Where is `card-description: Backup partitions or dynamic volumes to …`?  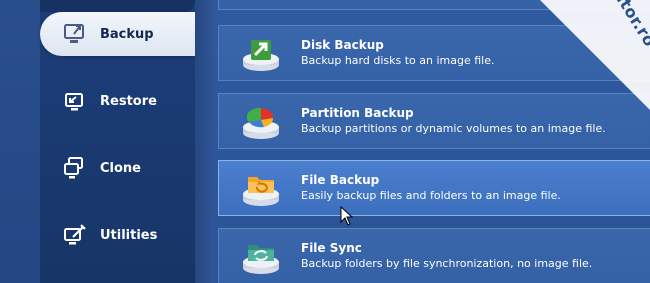 card-description: Backup partitions or dynamic volumes to … is located at coordinates (453, 128).